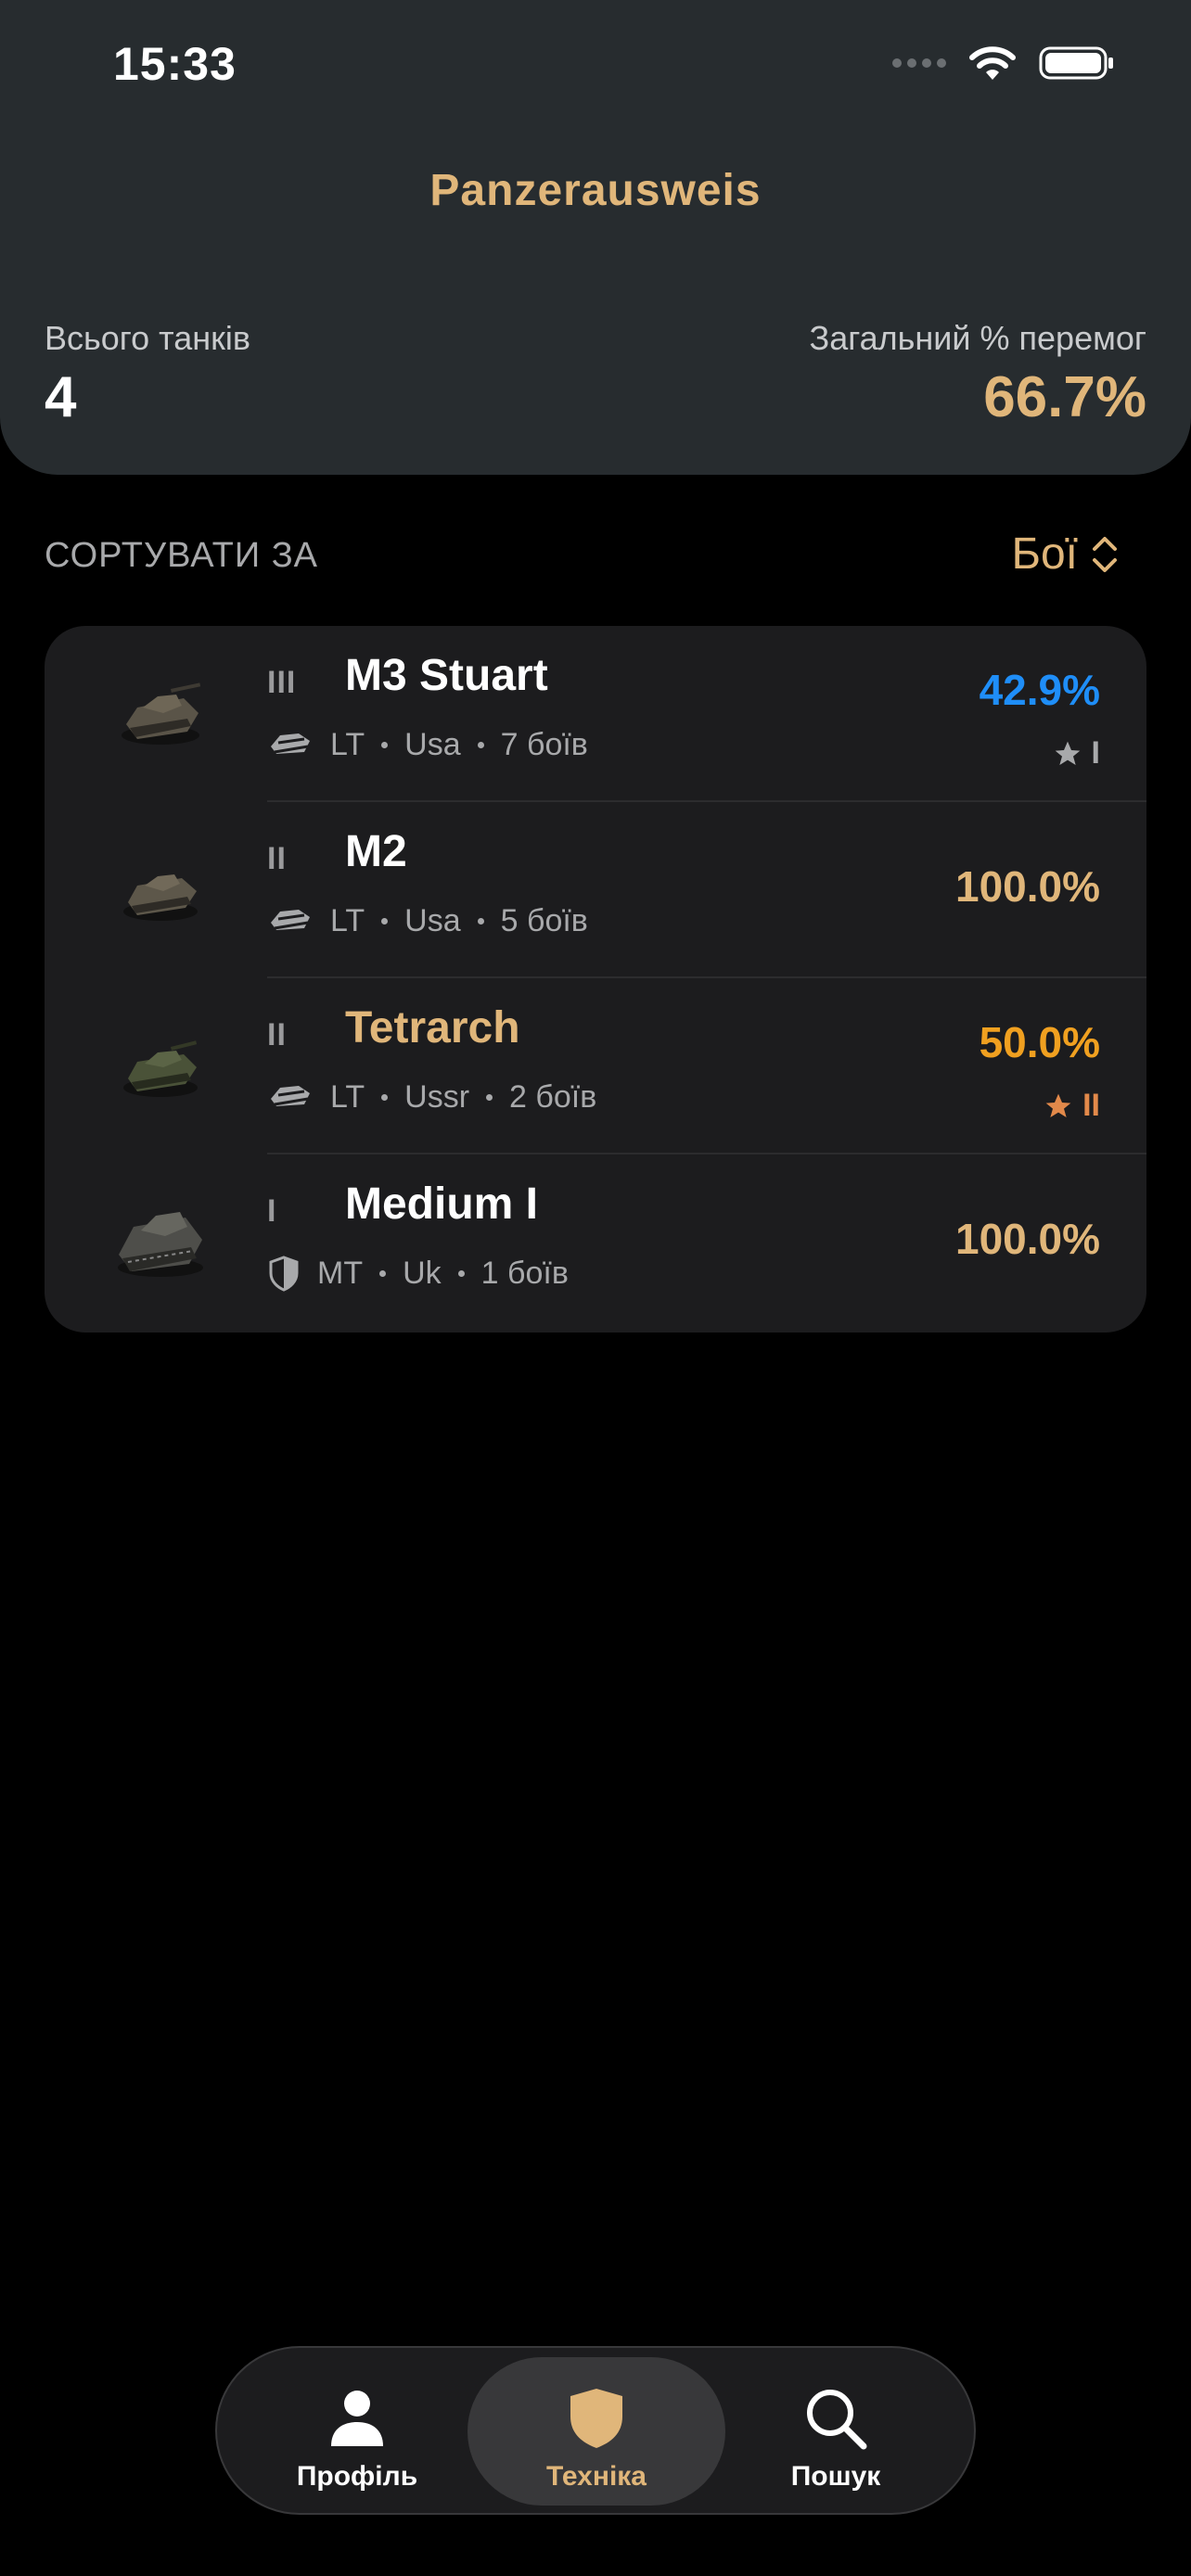 Image resolution: width=1191 pixels, height=2576 pixels. I want to click on tank-meta: LT Usa 7 боїв, so click(427, 744).